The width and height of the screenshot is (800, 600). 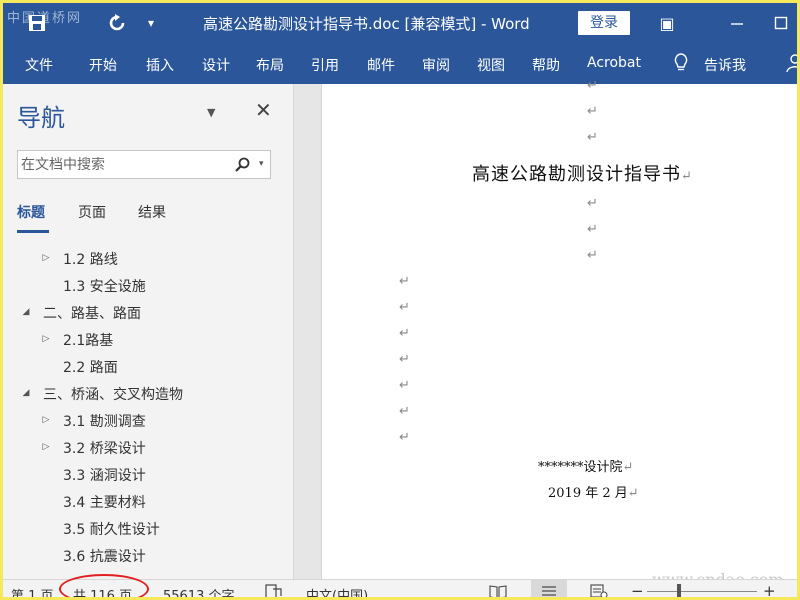 What do you see at coordinates (274, 590) in the screenshot?
I see `proofing-icon` at bounding box center [274, 590].